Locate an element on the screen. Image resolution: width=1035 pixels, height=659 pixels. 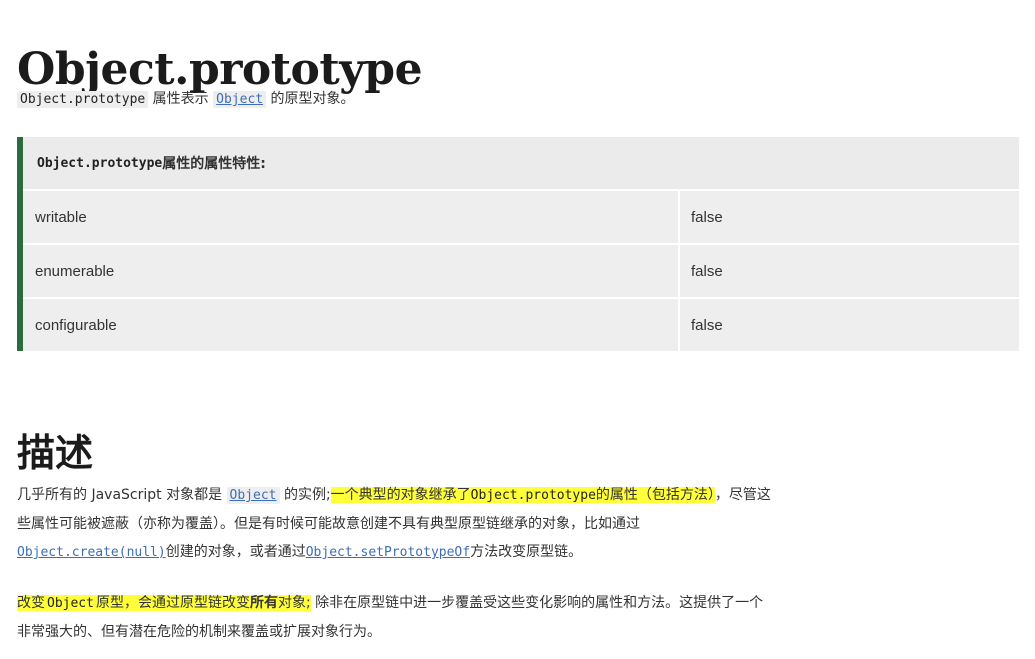
highlighted-text: 改变 Object 原型，会通过原型链改变所有对象; is located at coordinates (164, 603).